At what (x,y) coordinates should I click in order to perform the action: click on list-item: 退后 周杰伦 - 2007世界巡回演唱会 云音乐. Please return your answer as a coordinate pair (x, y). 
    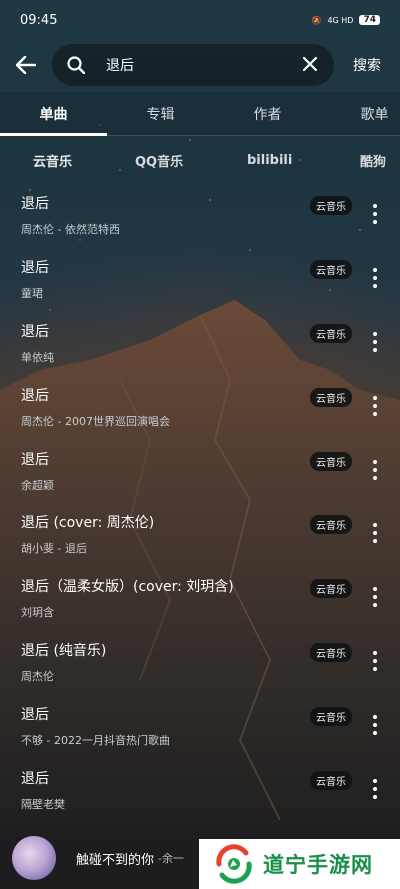
    Looking at the image, I should click on (200, 406).